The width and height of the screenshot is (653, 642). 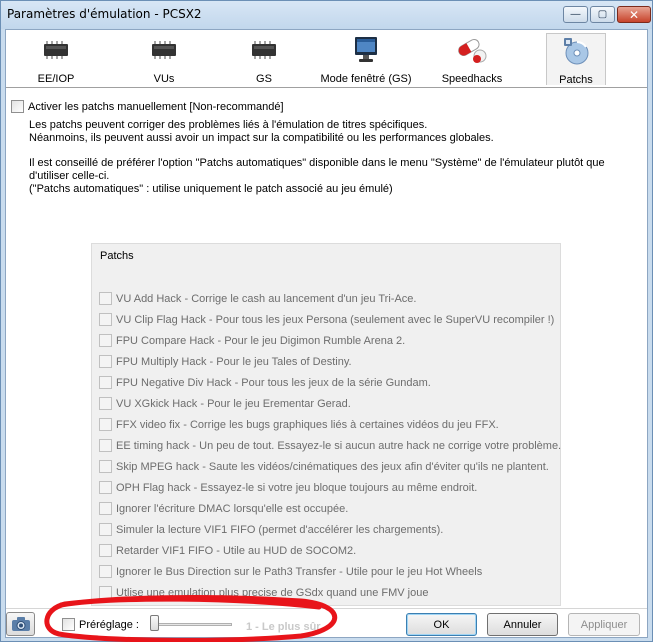 I want to click on maximize-icon: ▢, so click(x=602, y=14).